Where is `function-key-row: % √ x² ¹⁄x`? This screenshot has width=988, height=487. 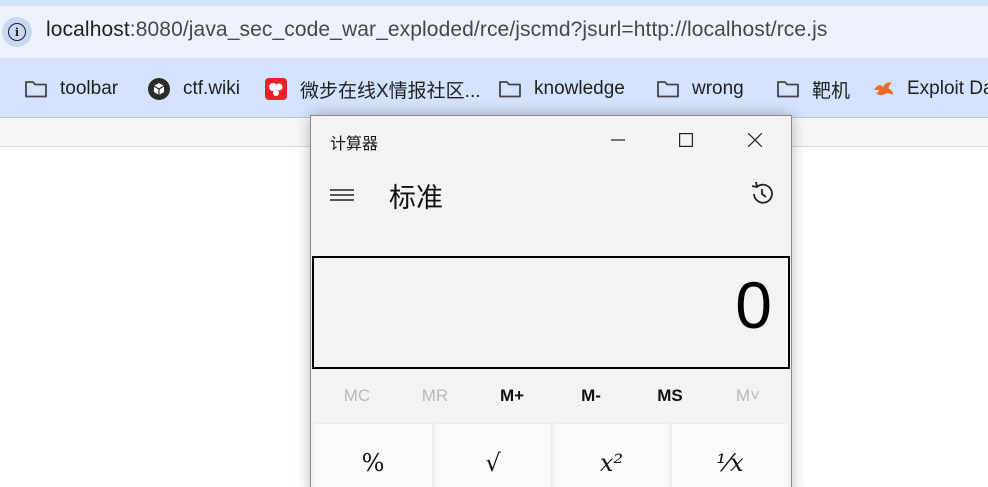
function-key-row: % √ x² ¹⁄x is located at coordinates (551, 455).